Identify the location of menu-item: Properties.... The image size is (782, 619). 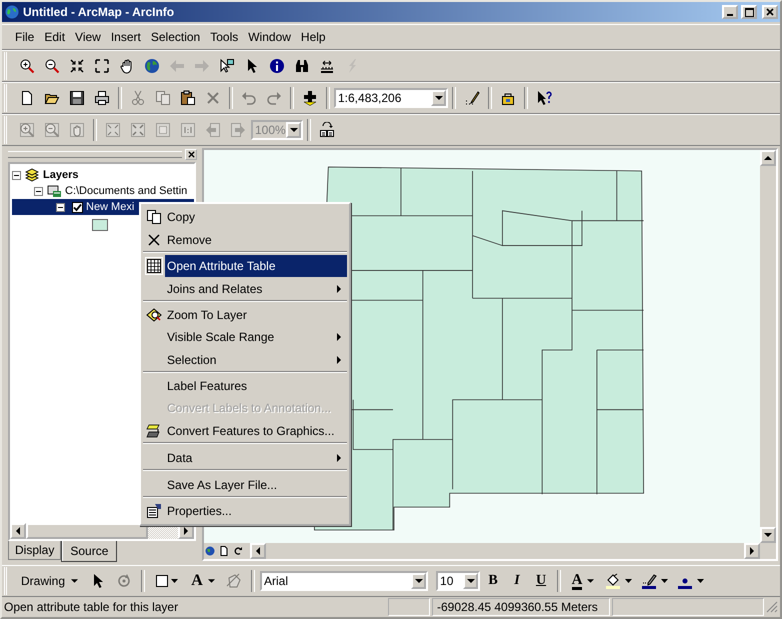
(245, 511).